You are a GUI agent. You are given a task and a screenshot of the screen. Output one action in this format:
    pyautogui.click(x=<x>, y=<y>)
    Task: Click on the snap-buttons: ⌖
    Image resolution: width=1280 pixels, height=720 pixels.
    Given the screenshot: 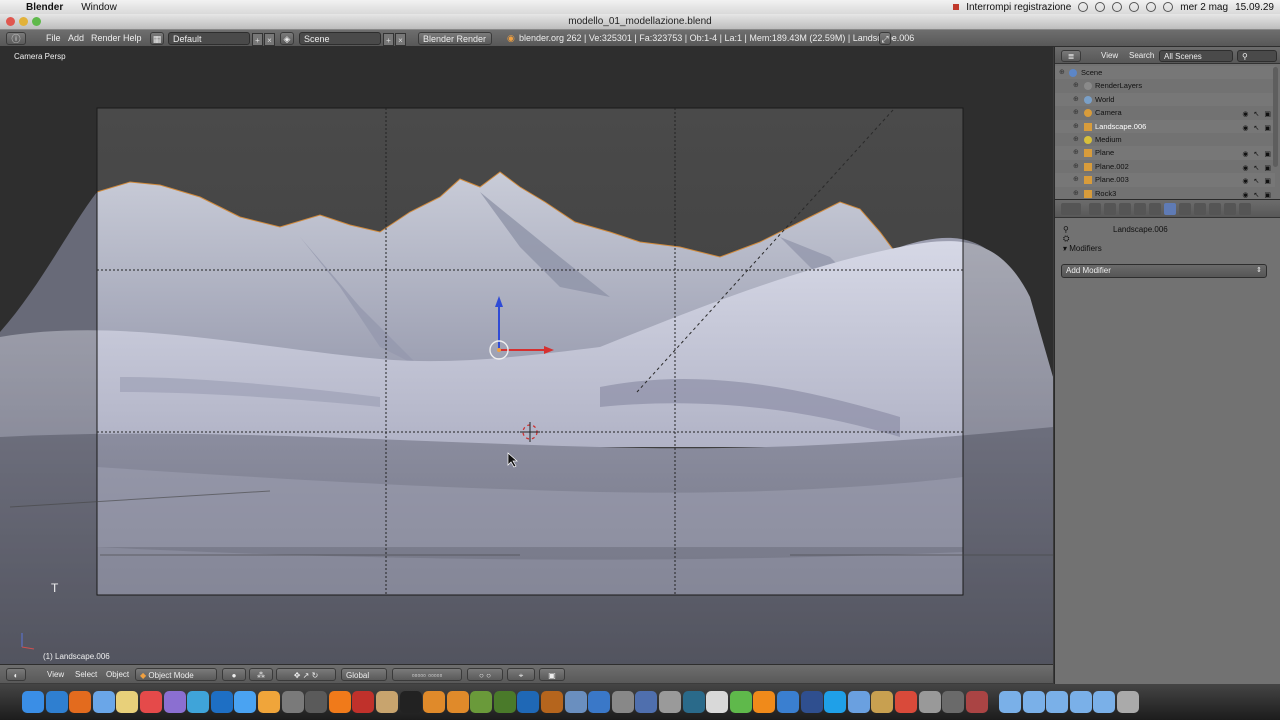 What is the action you would take?
    pyautogui.click(x=521, y=674)
    